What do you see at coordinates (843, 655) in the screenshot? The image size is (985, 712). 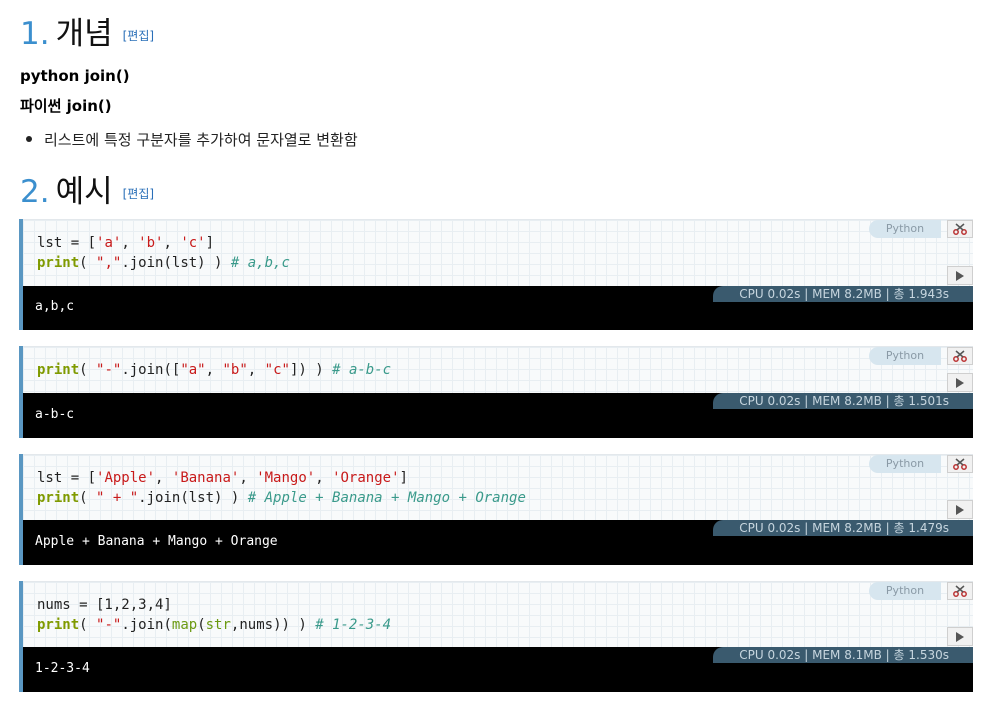 I see `execution-stats: CPU 0.02s | MEM 8.1MB | 총 1.530s` at bounding box center [843, 655].